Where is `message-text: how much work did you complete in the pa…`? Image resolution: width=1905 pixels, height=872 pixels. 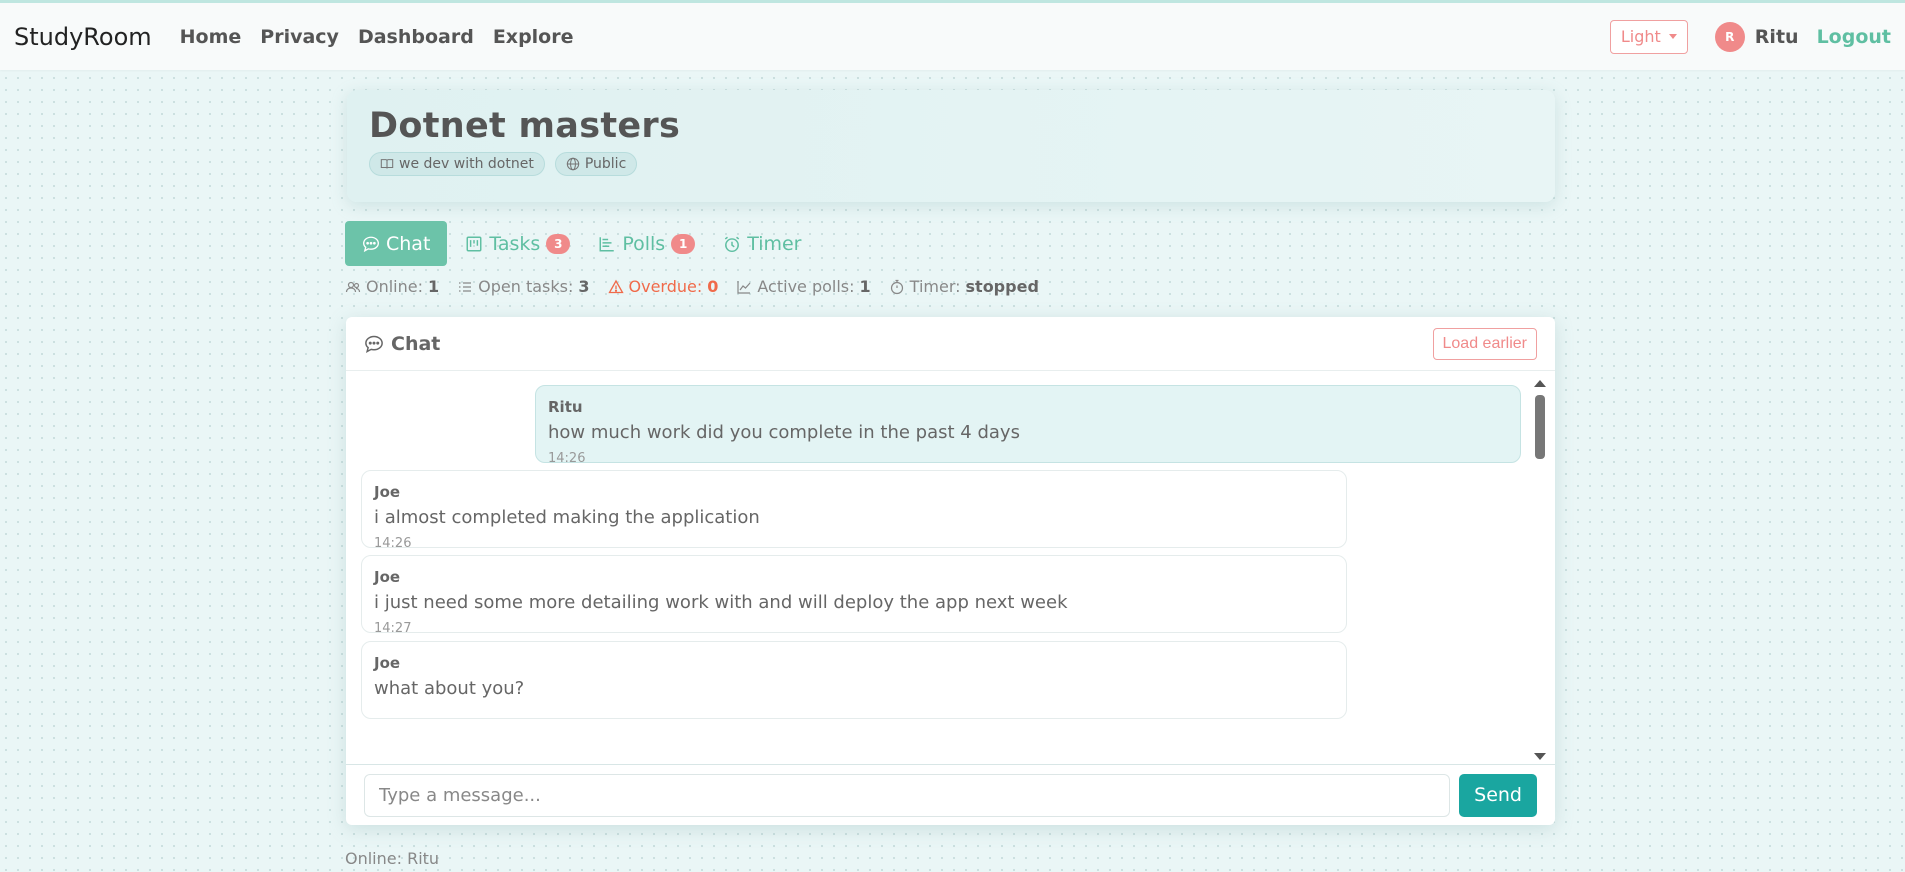
message-text: how much work did you complete in the pa… is located at coordinates (784, 432).